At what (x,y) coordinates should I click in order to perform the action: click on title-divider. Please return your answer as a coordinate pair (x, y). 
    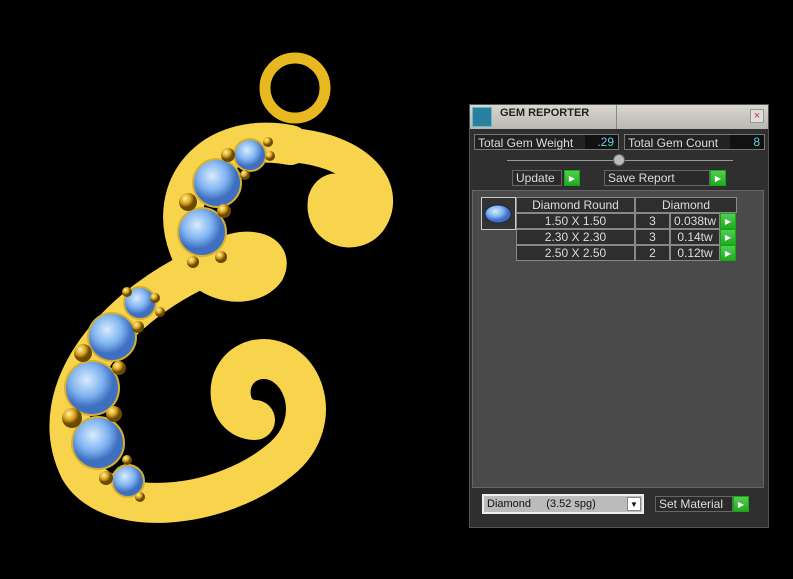
    Looking at the image, I should click on (616, 117).